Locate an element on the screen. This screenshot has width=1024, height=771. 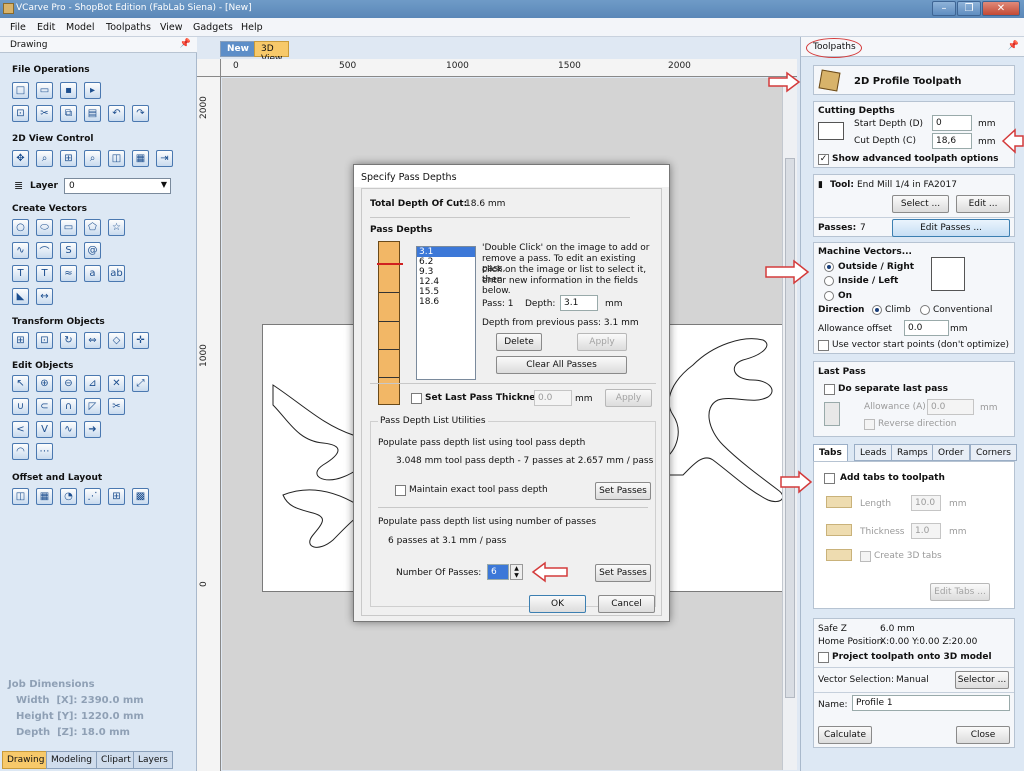
apply-depth-button: Apply is located at coordinates (602, 342).